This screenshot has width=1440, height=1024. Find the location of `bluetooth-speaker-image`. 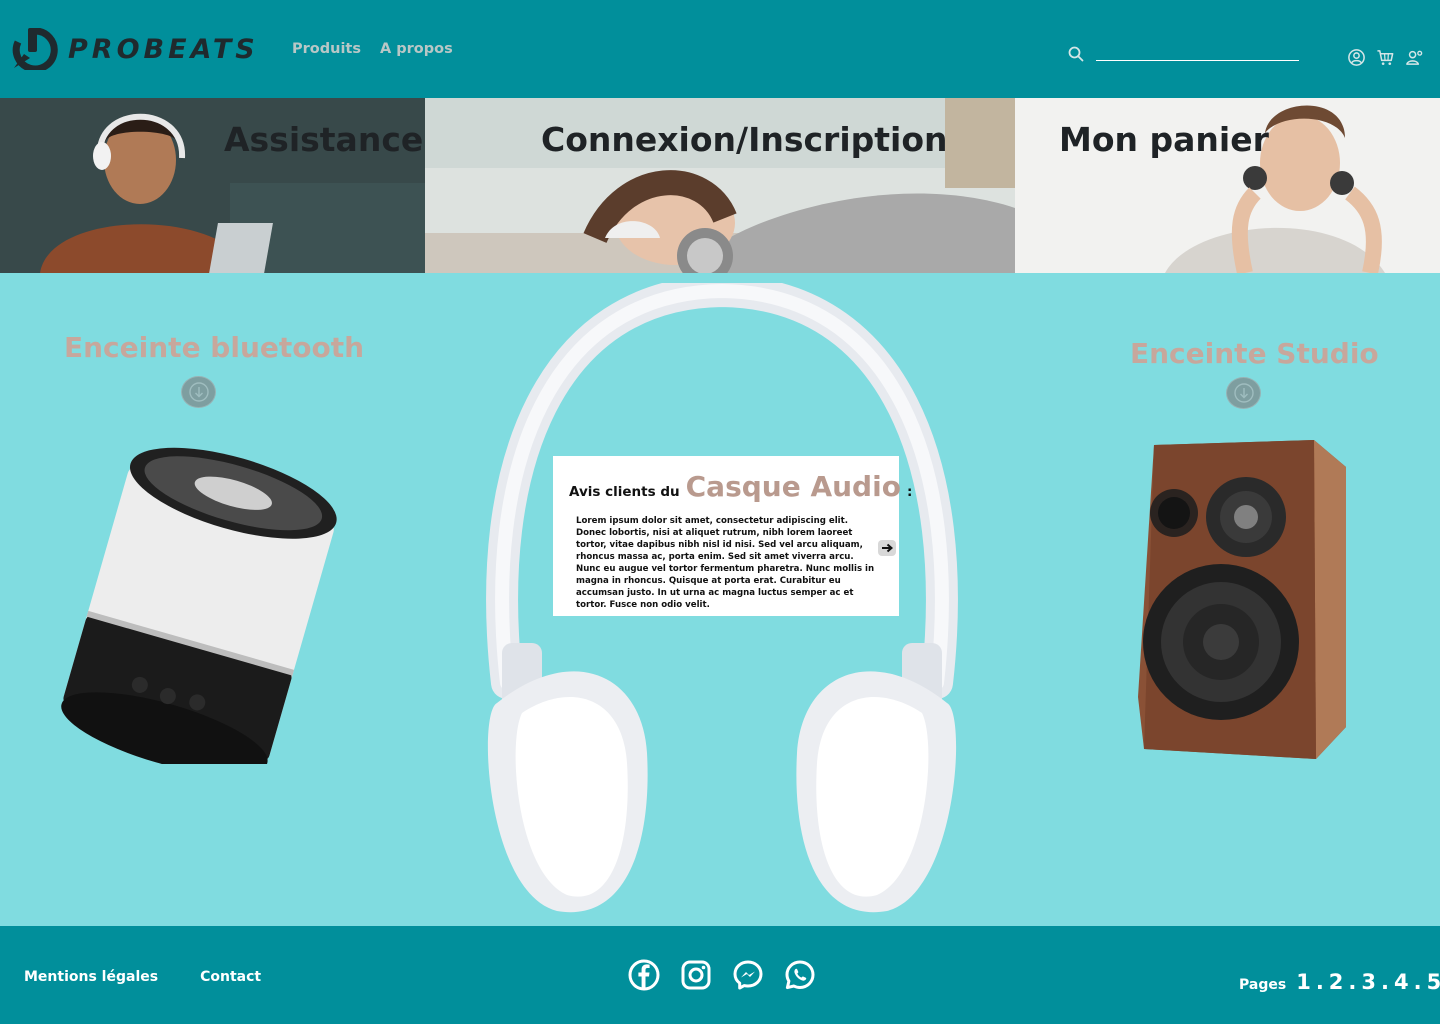

bluetooth-speaker-image is located at coordinates (203, 599).